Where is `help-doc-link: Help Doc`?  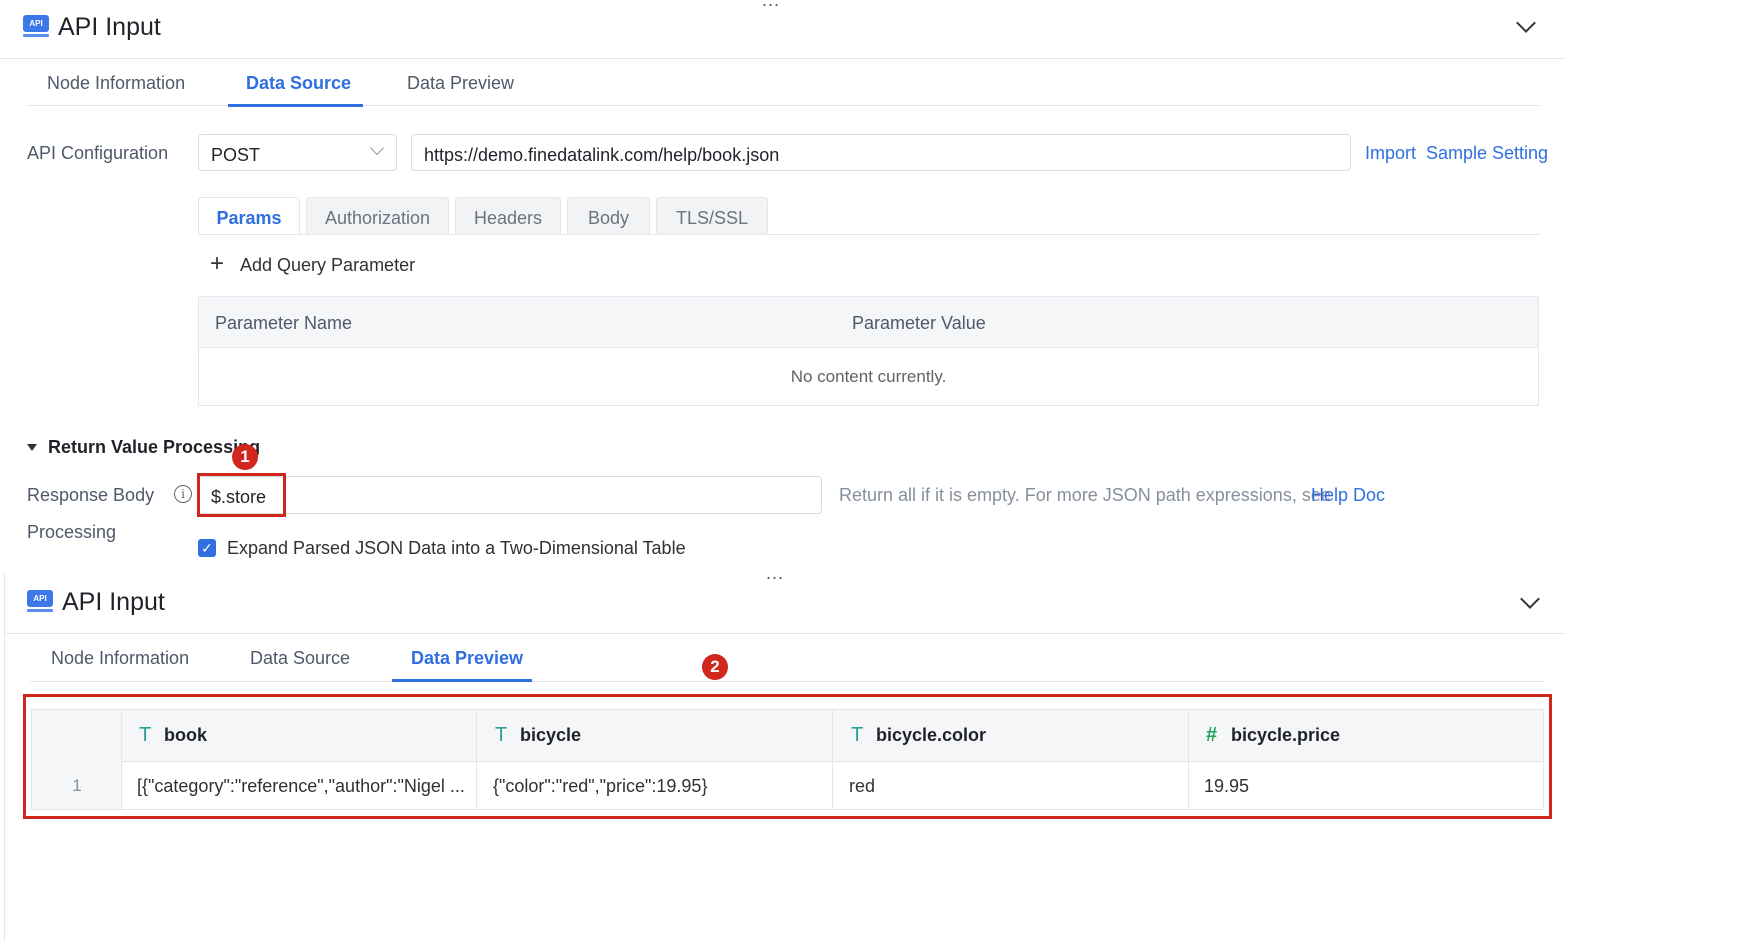 help-doc-link: Help Doc is located at coordinates (1348, 495).